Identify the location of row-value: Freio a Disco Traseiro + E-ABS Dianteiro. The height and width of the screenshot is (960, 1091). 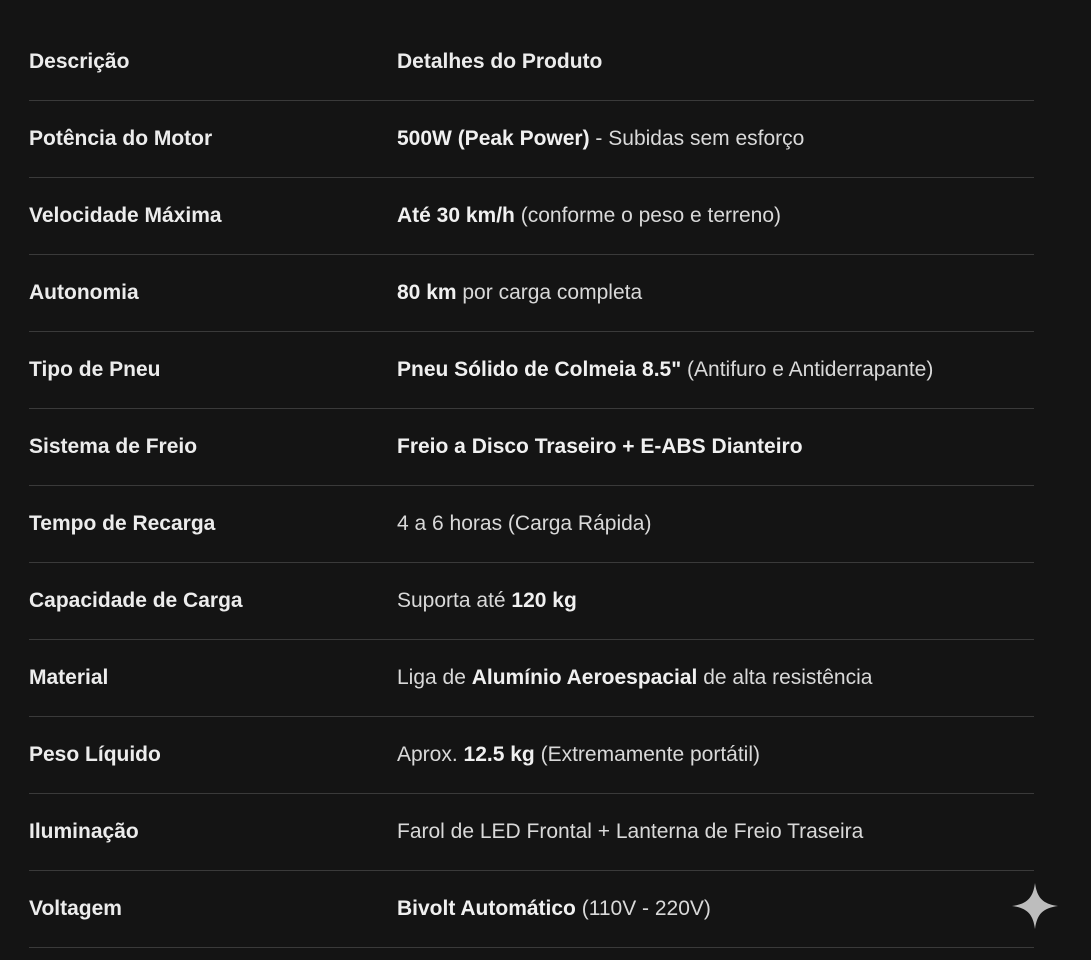
(715, 447).